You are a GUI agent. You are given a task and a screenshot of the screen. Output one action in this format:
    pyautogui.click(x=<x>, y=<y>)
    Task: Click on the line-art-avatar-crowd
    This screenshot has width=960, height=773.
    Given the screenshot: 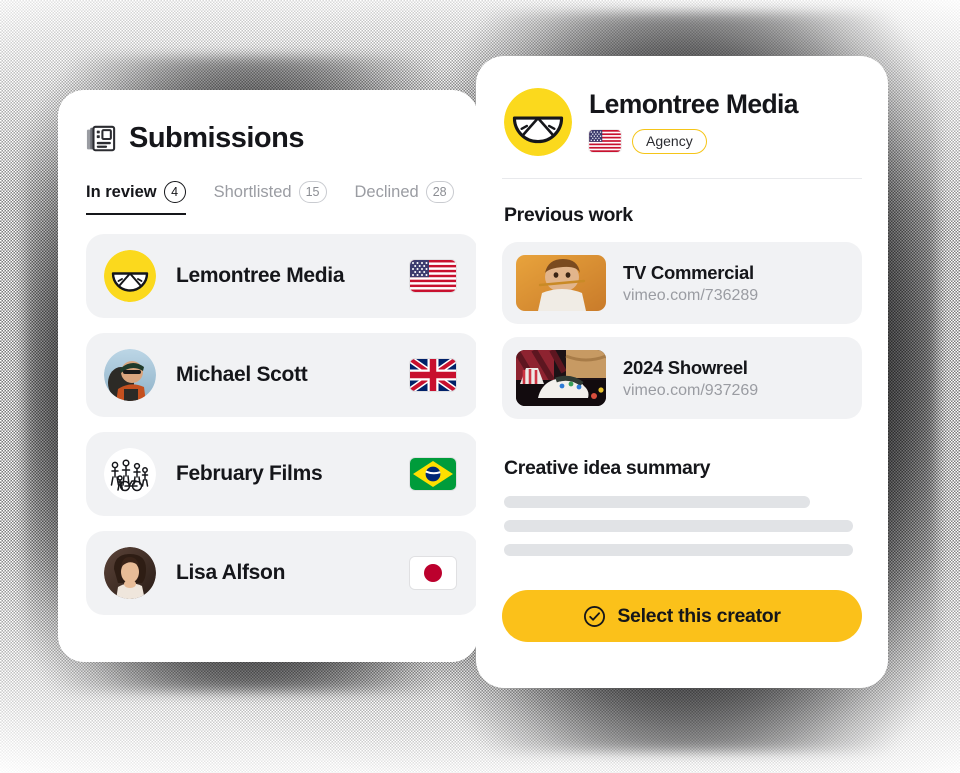 What is the action you would take?
    pyautogui.click(x=130, y=474)
    